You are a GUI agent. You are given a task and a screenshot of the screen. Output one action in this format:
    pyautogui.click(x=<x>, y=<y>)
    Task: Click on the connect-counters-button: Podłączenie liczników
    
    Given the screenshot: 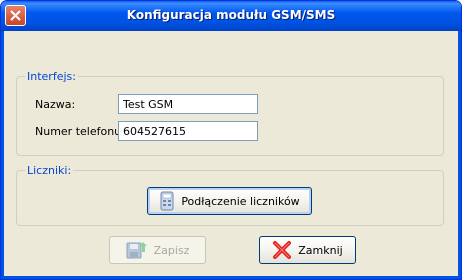 What is the action you would take?
    pyautogui.click(x=229, y=201)
    